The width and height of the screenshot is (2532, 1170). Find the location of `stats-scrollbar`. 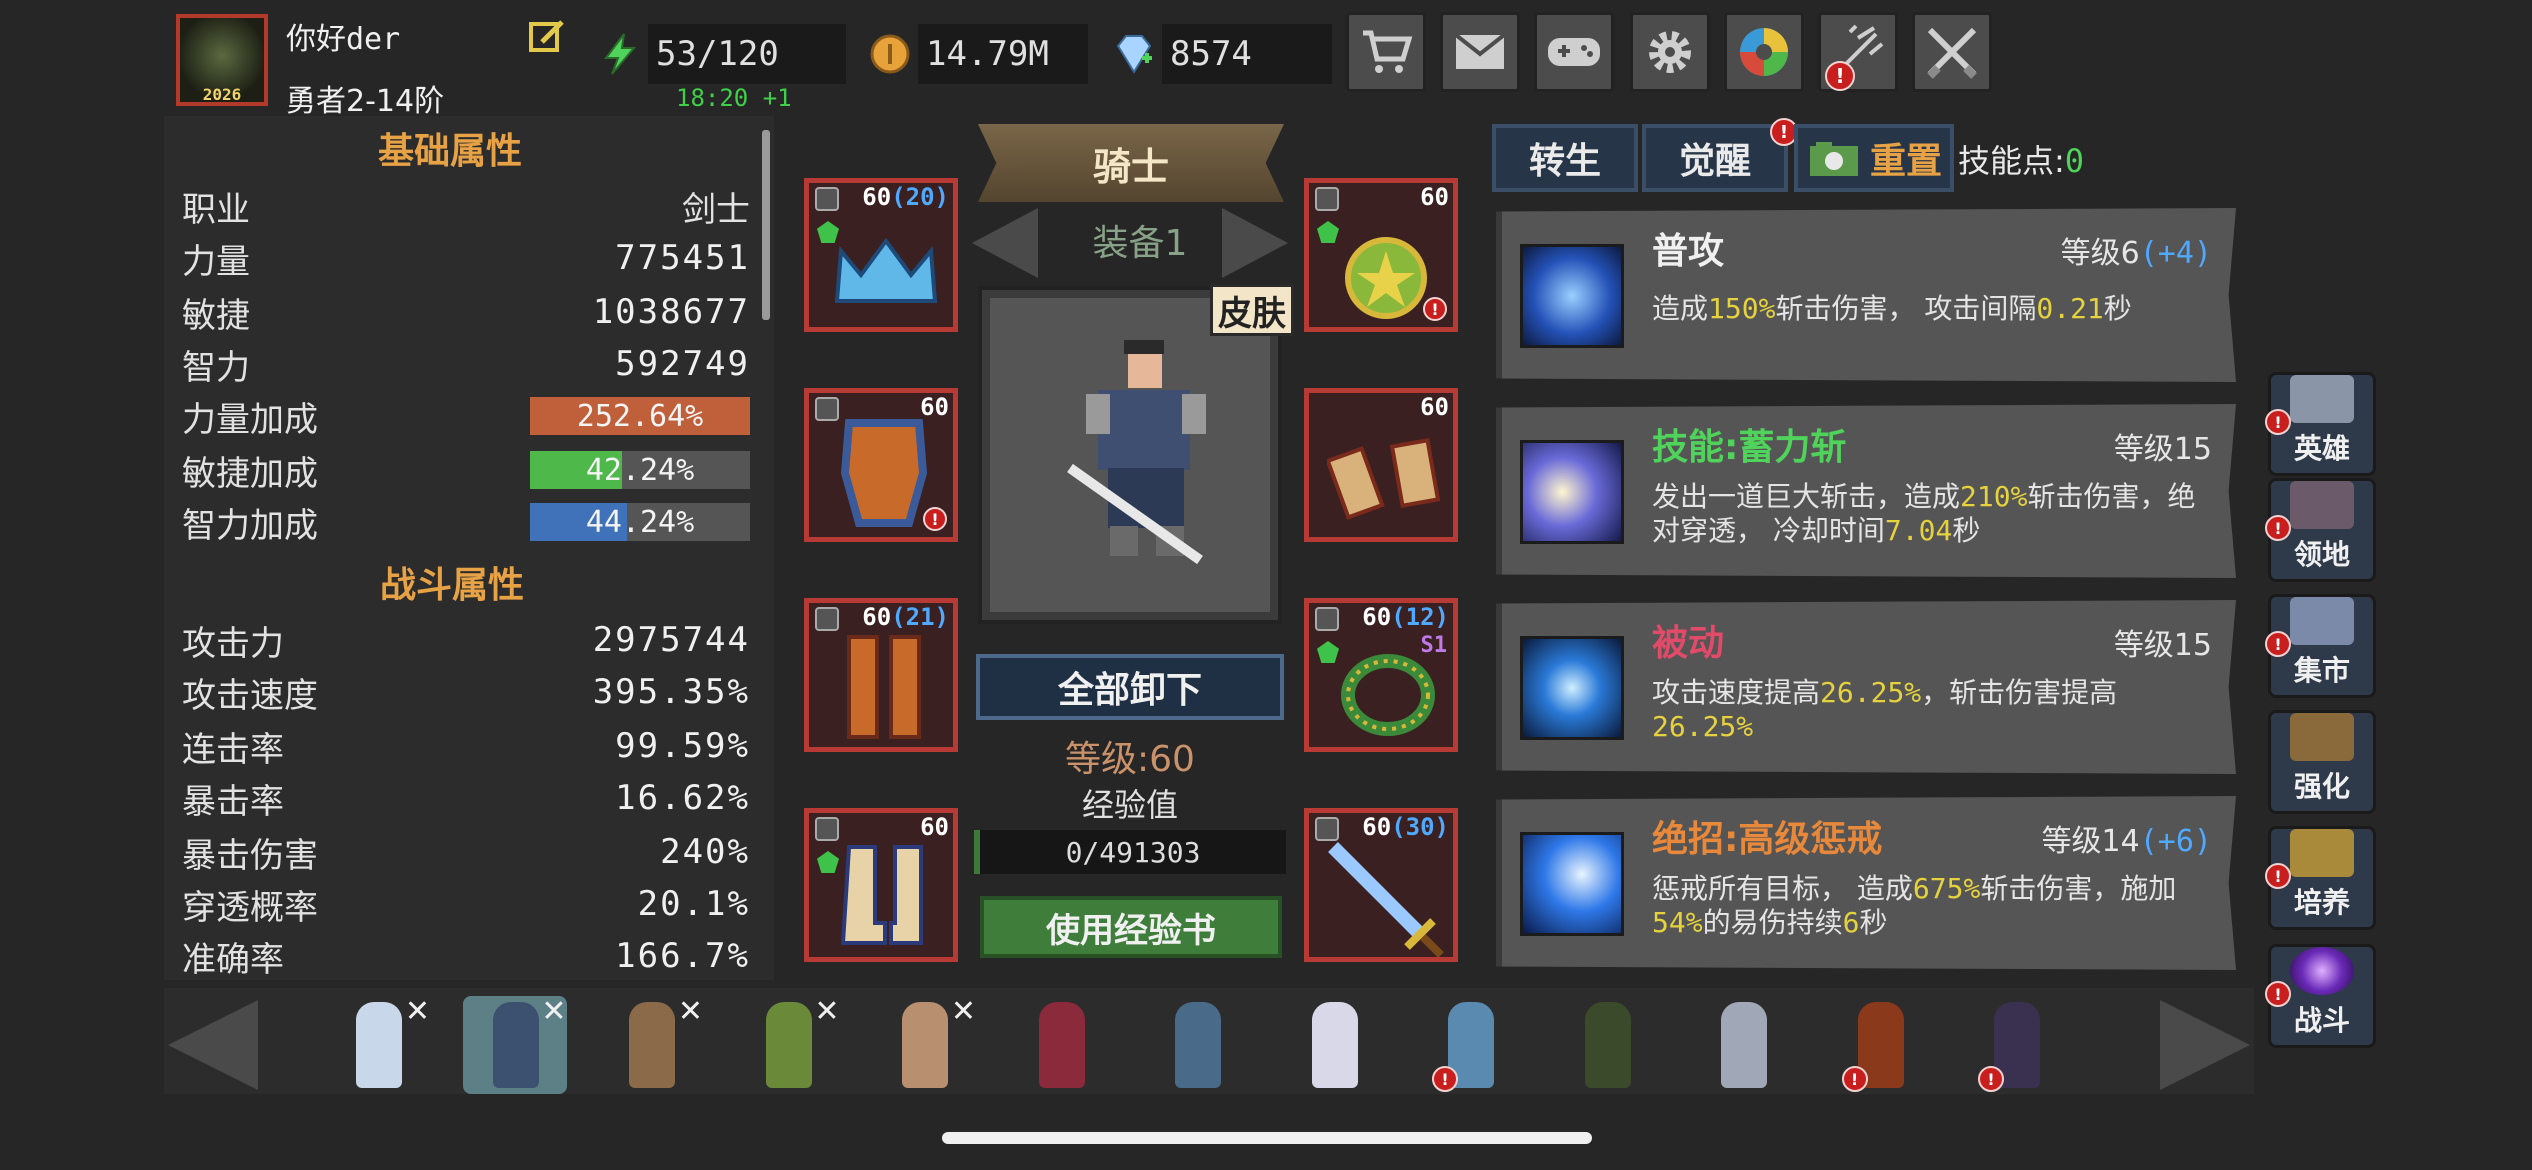

stats-scrollbar is located at coordinates (766, 225).